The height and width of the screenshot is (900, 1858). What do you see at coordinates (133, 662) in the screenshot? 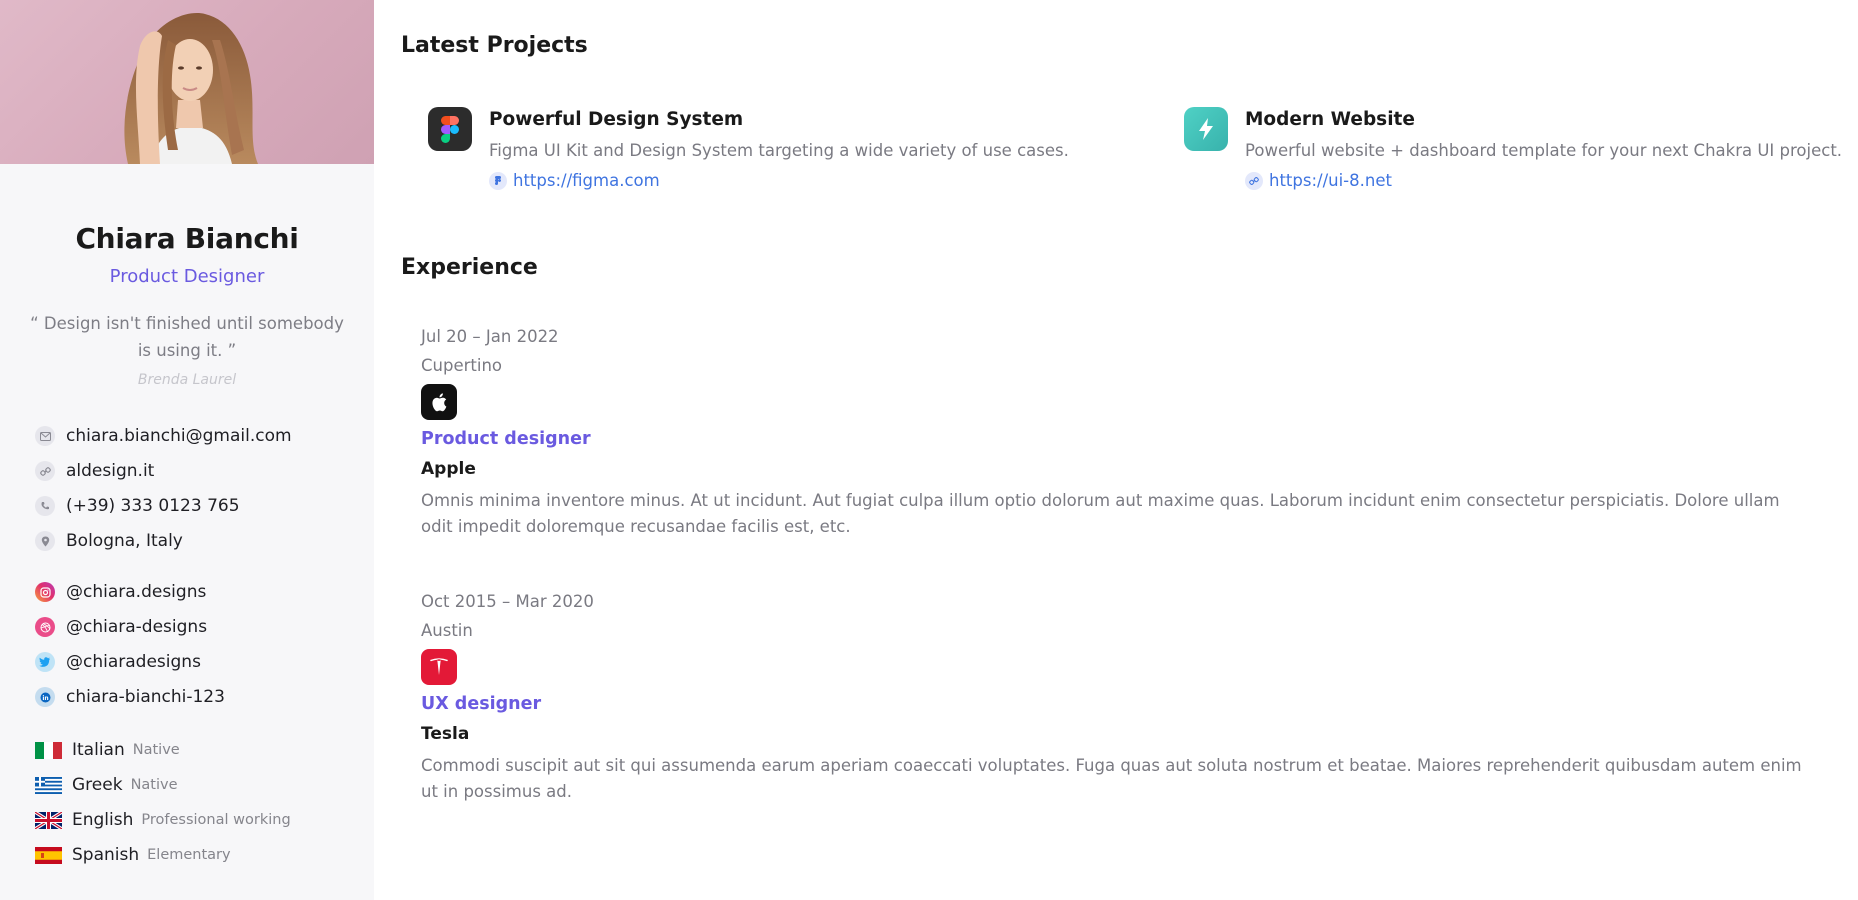
I see `social-twitter-text: @chiaradesigns` at bounding box center [133, 662].